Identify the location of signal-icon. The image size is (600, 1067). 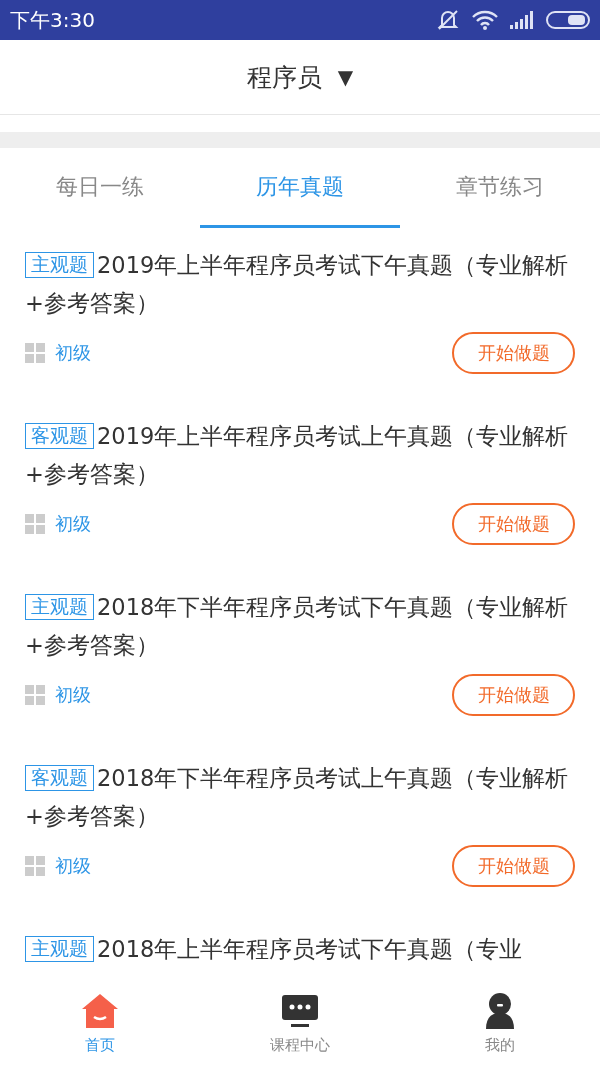
(522, 20).